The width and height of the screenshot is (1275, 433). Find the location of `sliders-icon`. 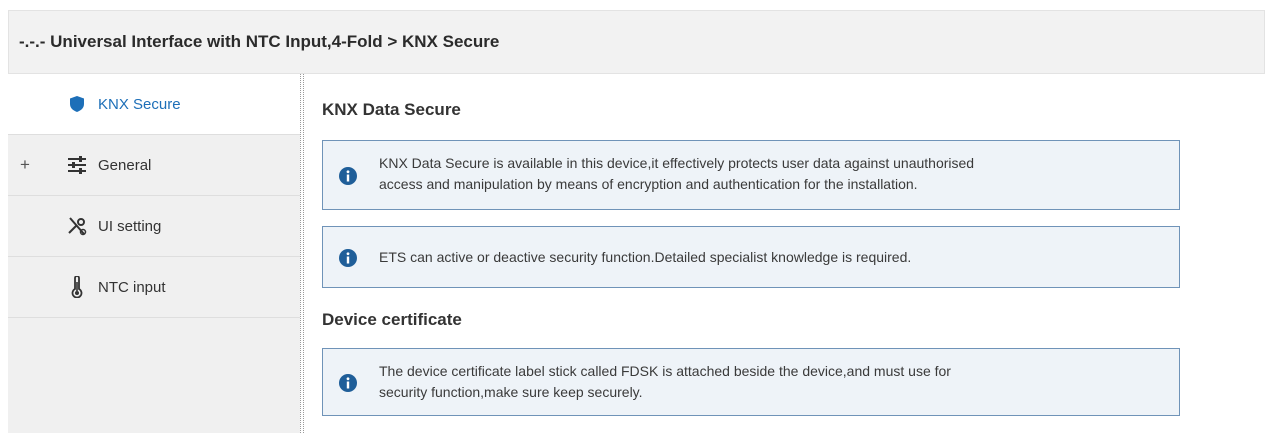

sliders-icon is located at coordinates (77, 165).